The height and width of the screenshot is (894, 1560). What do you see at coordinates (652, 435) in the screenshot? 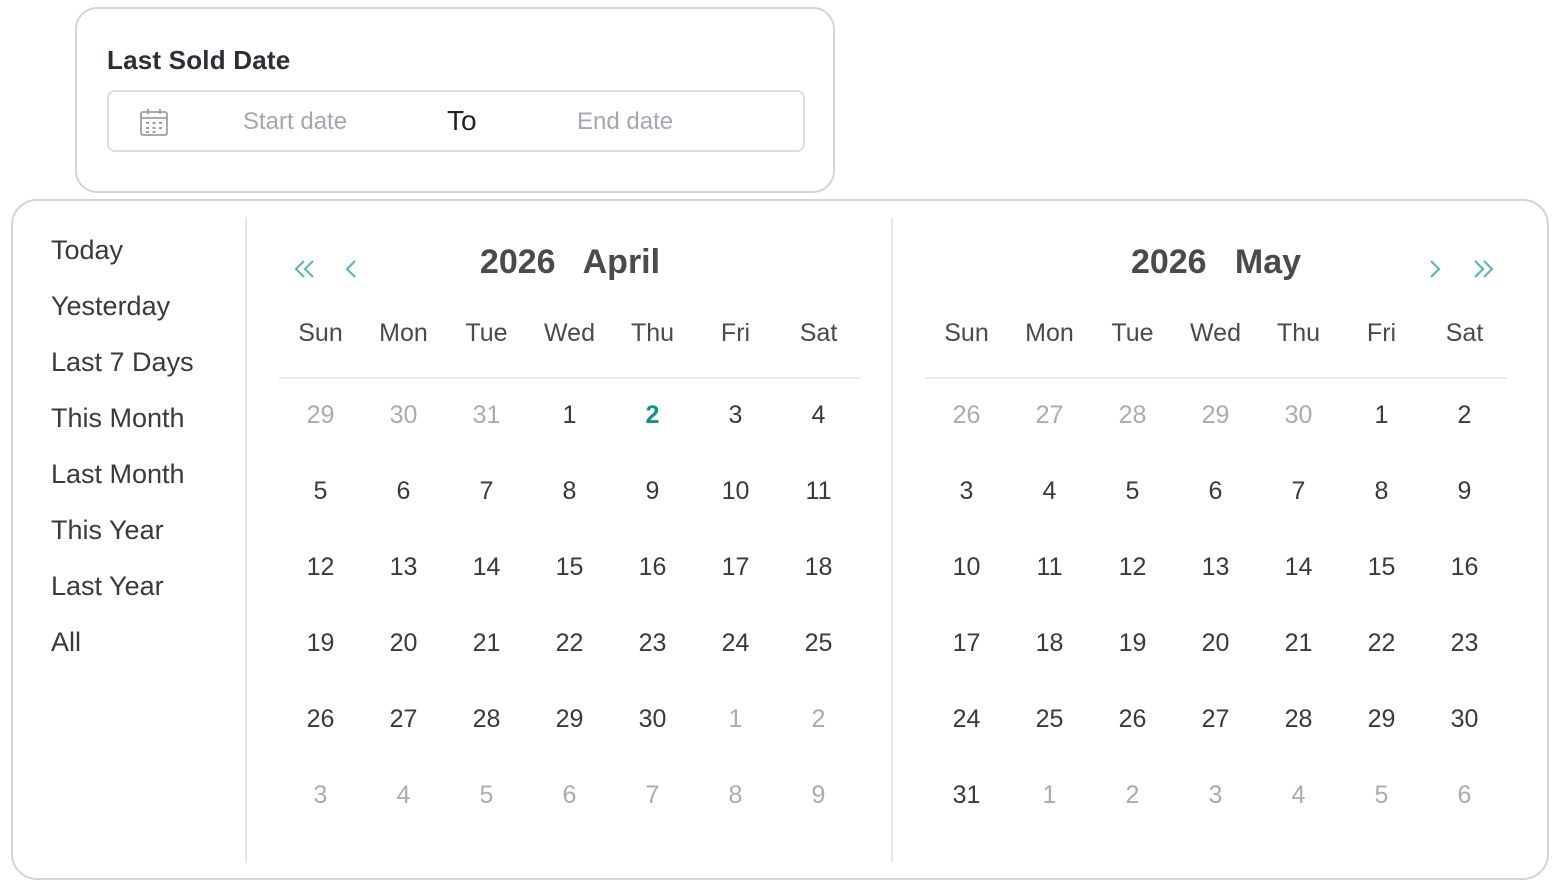
I see `day-cell-today: 2` at bounding box center [652, 435].